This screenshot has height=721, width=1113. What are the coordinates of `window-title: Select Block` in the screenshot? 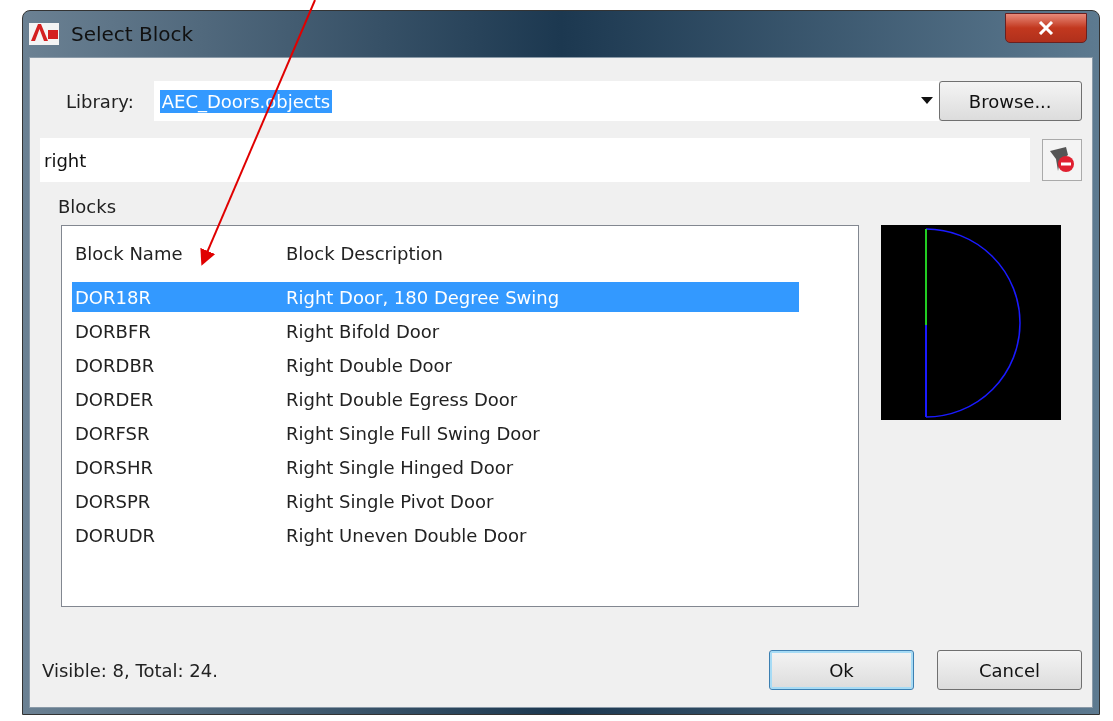 It's located at (132, 34).